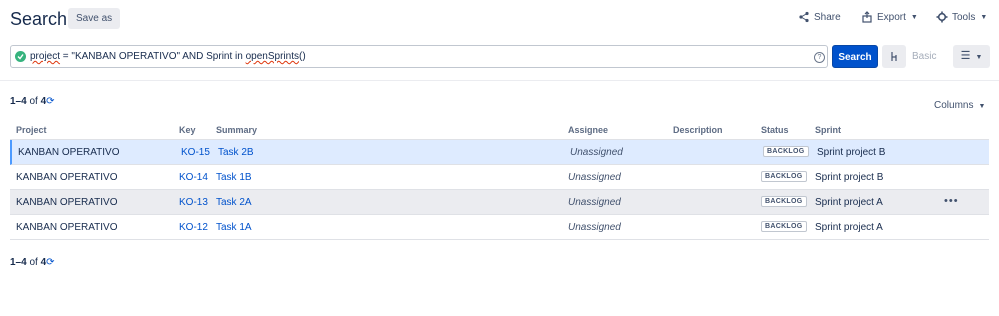 The height and width of the screenshot is (316, 999). Describe the element at coordinates (828, 130) in the screenshot. I see `header-sprint: Sprint` at that location.